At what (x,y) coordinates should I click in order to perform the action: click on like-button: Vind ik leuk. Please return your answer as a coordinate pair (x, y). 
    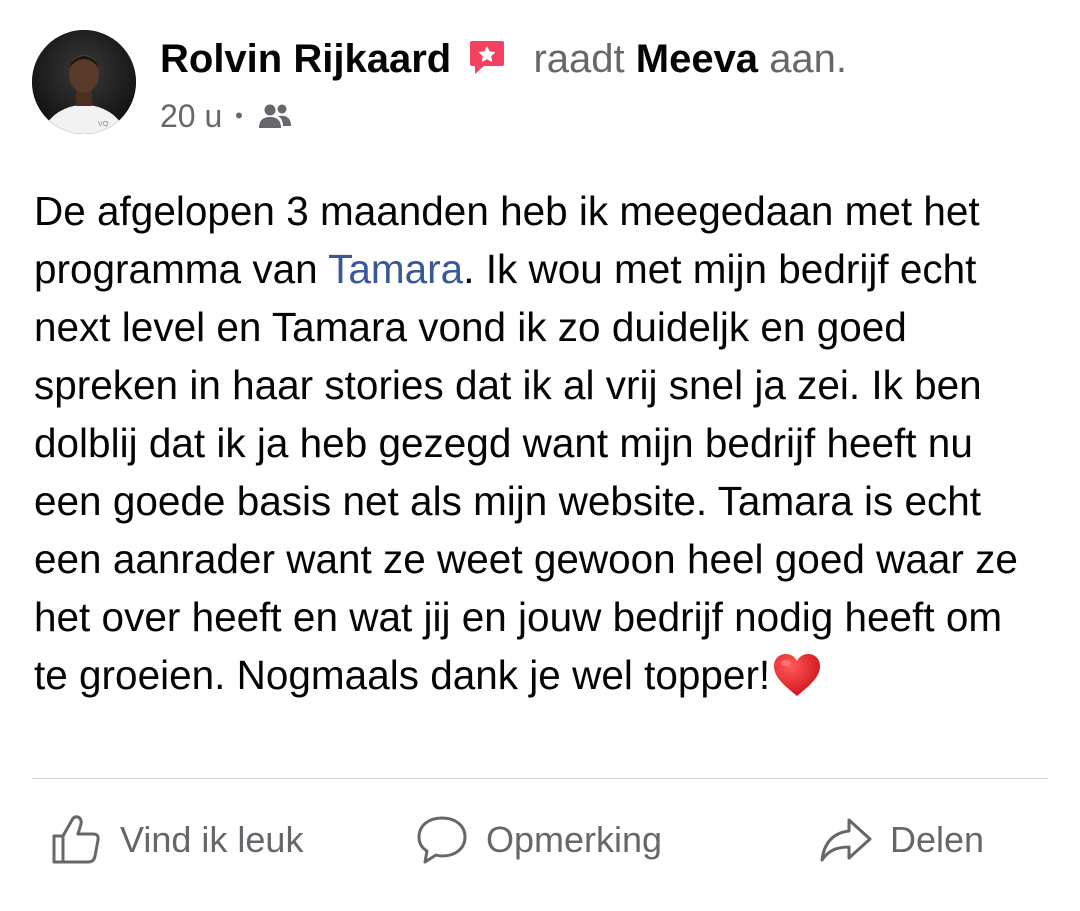
    Looking at the image, I should click on (175, 840).